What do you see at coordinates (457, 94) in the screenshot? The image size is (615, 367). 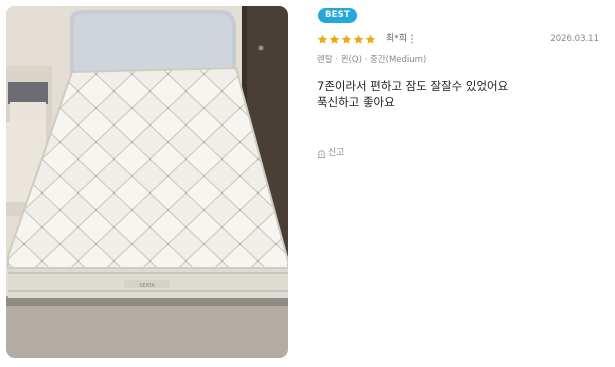 I see `review-body: 7존이라서 편하고 잠도 잘잘수 있었어요 푹신하고 좋아요` at bounding box center [457, 94].